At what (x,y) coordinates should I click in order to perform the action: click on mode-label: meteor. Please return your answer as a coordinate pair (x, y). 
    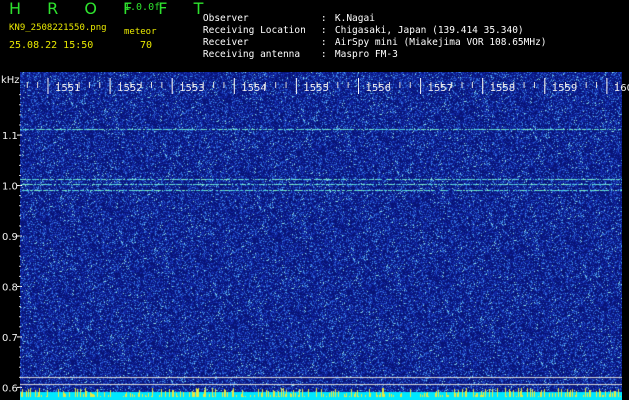
    Looking at the image, I should click on (140, 32).